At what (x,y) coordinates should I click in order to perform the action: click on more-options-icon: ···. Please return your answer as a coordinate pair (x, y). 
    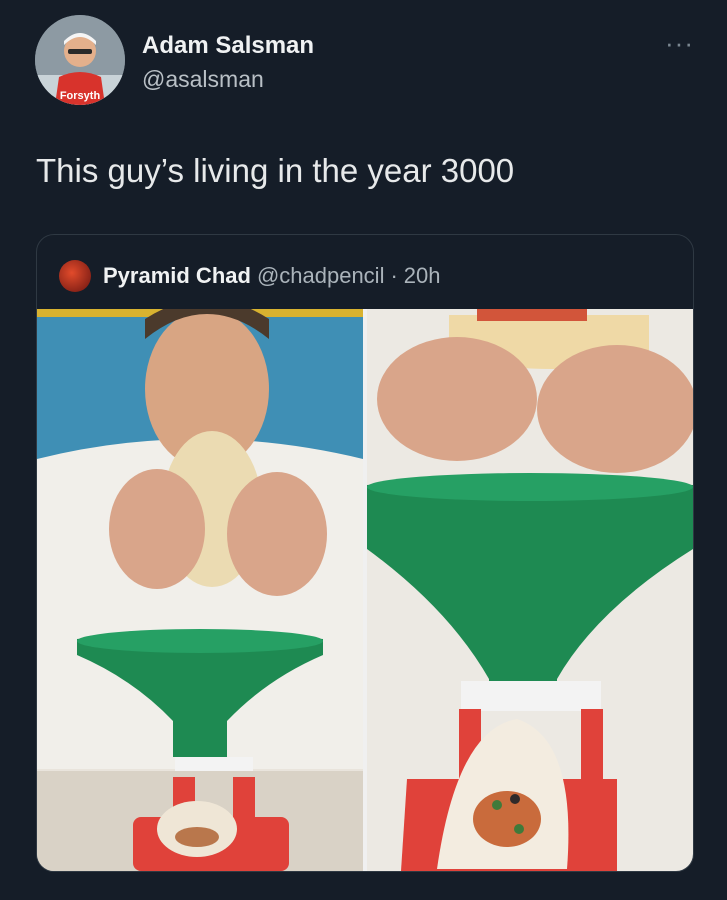
    Looking at the image, I should click on (679, 43).